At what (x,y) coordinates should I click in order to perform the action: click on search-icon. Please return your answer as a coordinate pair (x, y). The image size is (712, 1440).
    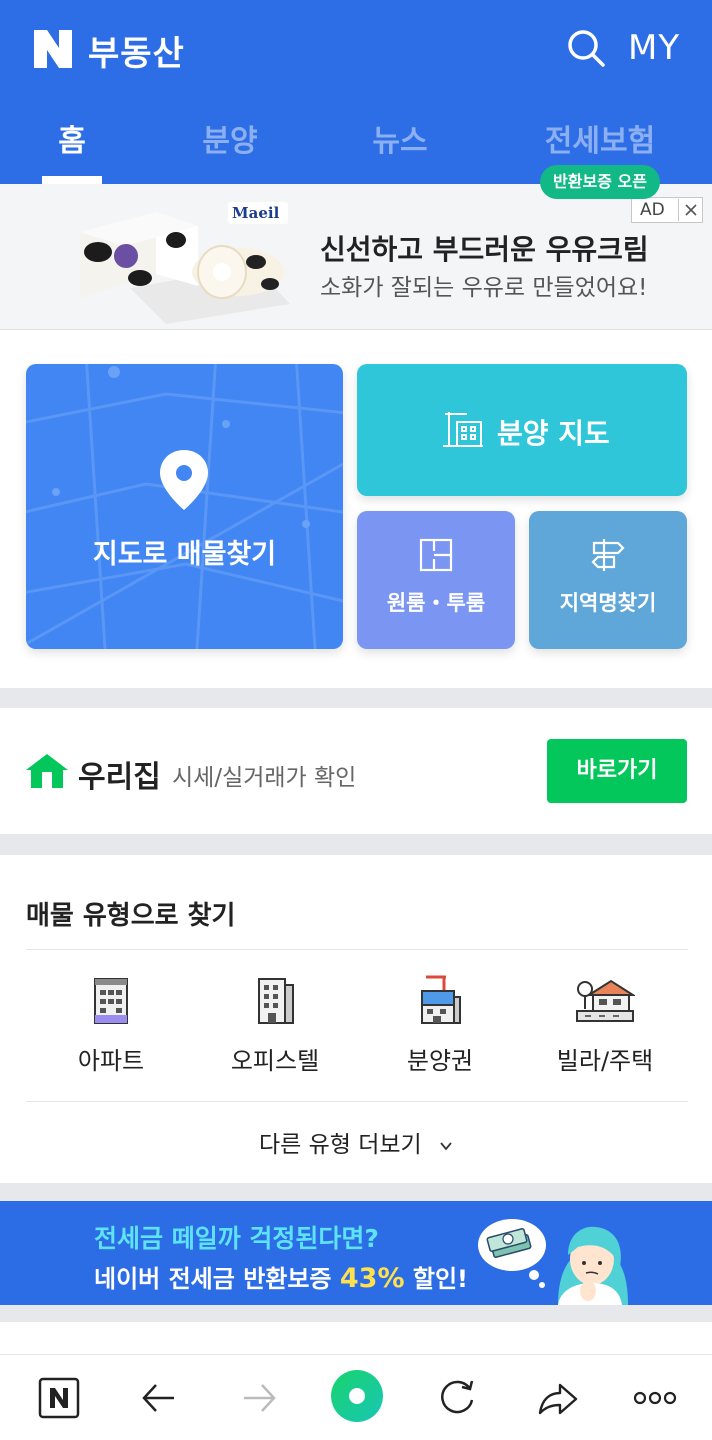
    Looking at the image, I should click on (586, 48).